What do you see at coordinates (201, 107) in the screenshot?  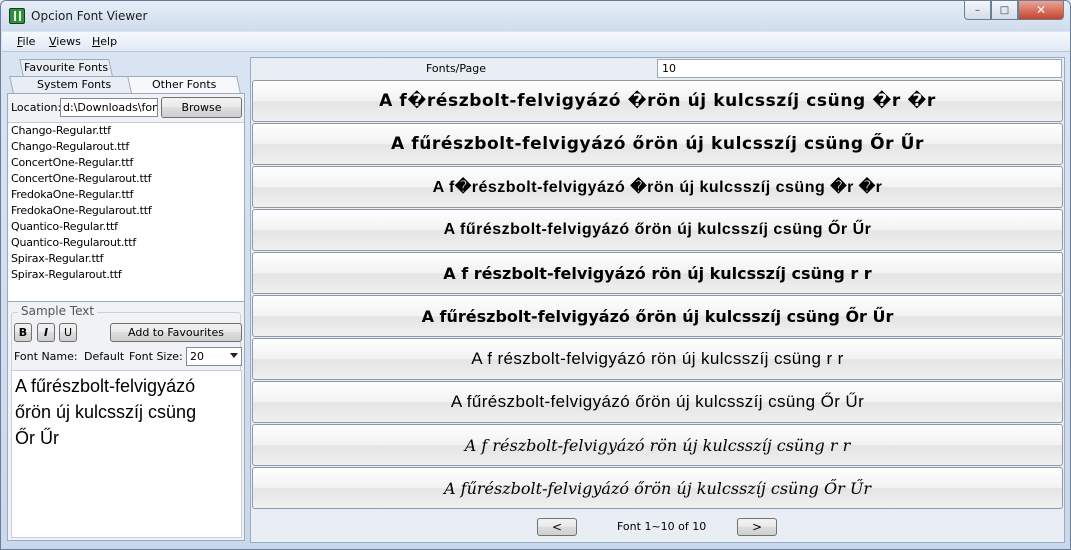 I see `browse-button: Browse` at bounding box center [201, 107].